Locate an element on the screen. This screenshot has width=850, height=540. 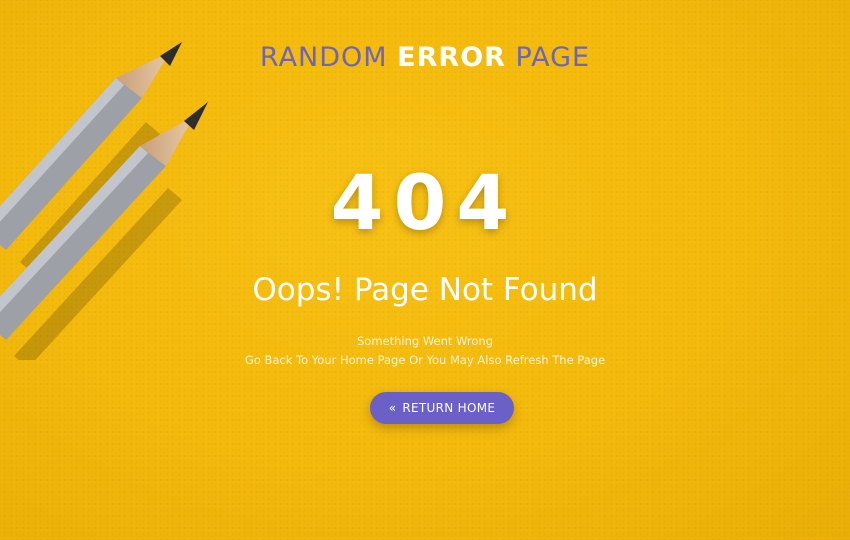
title-part-2: PAGE is located at coordinates (553, 57).